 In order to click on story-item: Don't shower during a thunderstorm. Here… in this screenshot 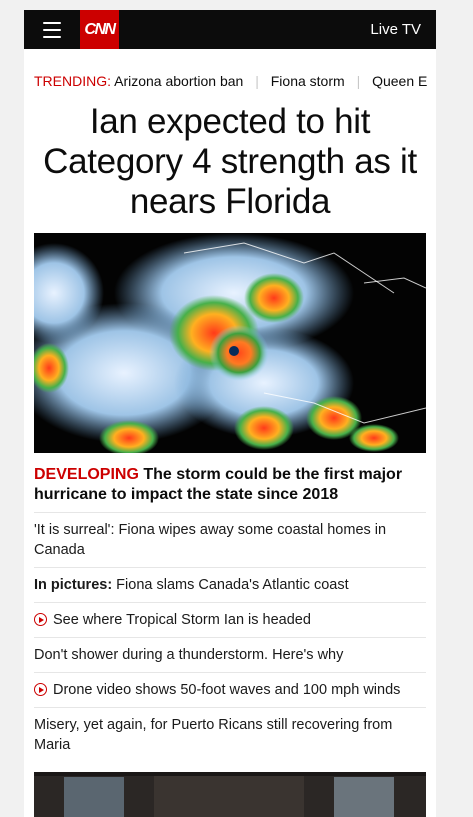, I will do `click(230, 654)`.